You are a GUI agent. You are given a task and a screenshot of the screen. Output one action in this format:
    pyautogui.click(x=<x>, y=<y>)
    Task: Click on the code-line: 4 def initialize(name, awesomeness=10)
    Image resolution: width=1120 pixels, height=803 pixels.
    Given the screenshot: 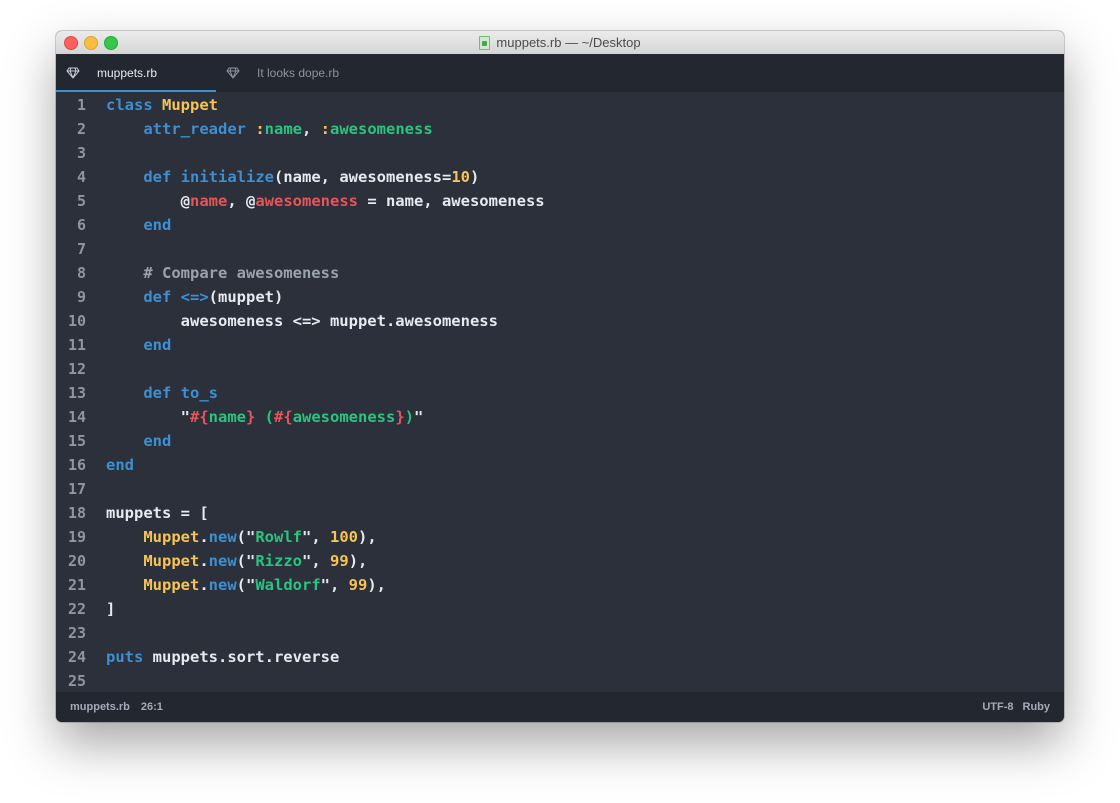 What is the action you would take?
    pyautogui.click(x=560, y=177)
    